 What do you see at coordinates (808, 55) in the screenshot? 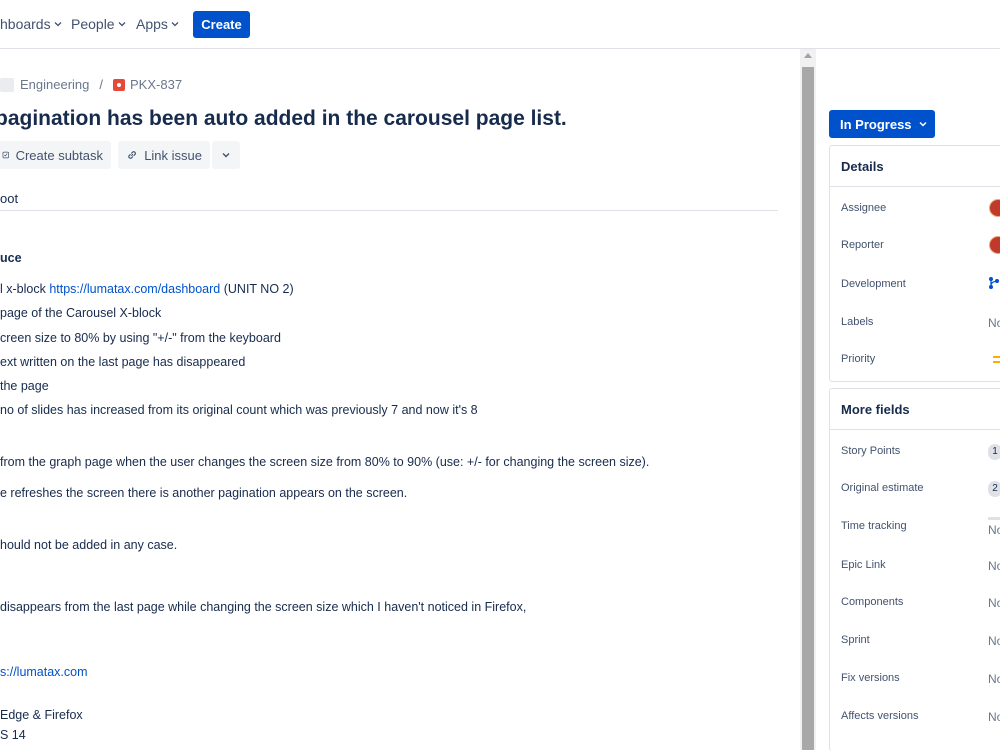
I see `scroll-up-arrow-icon` at bounding box center [808, 55].